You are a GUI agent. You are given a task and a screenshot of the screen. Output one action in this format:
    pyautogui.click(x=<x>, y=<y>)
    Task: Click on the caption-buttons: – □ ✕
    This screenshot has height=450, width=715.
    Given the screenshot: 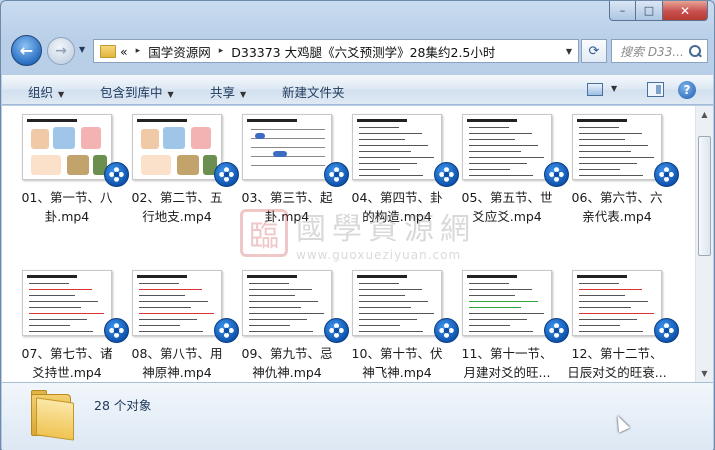 What is the action you would take?
    pyautogui.click(x=658, y=11)
    